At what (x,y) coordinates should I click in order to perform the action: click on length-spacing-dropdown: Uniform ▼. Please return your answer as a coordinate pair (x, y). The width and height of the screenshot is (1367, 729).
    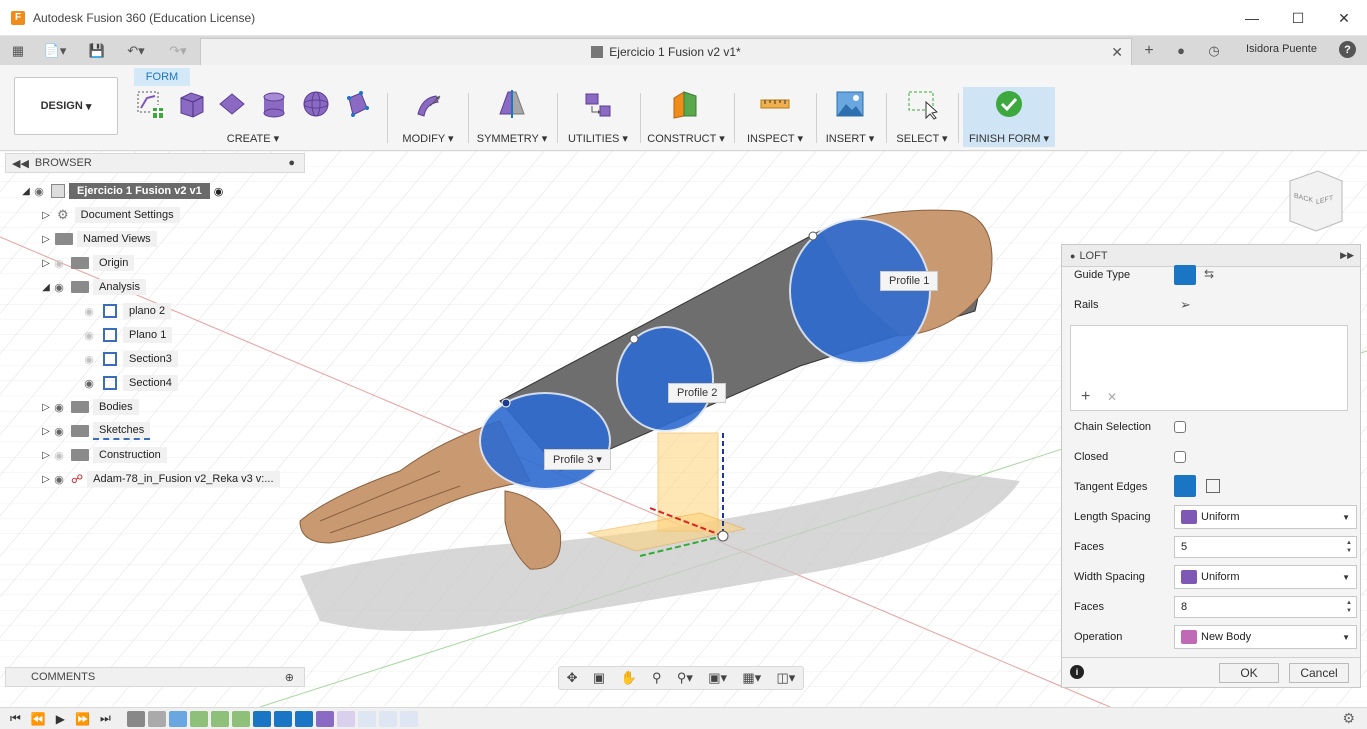
    Looking at the image, I should click on (1265, 517).